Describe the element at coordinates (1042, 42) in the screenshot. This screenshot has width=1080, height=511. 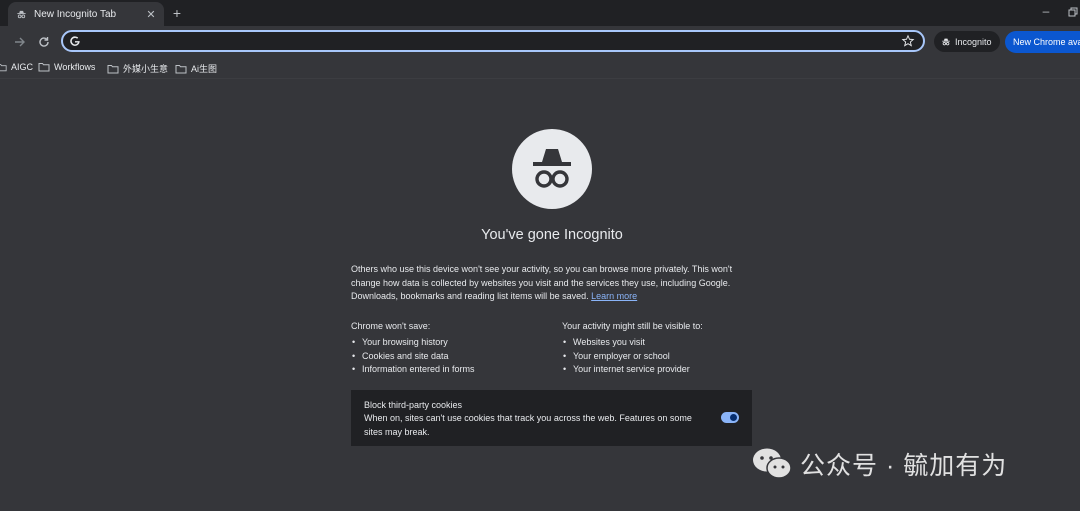
I see `new-chrome-button: New Chrome available` at that location.